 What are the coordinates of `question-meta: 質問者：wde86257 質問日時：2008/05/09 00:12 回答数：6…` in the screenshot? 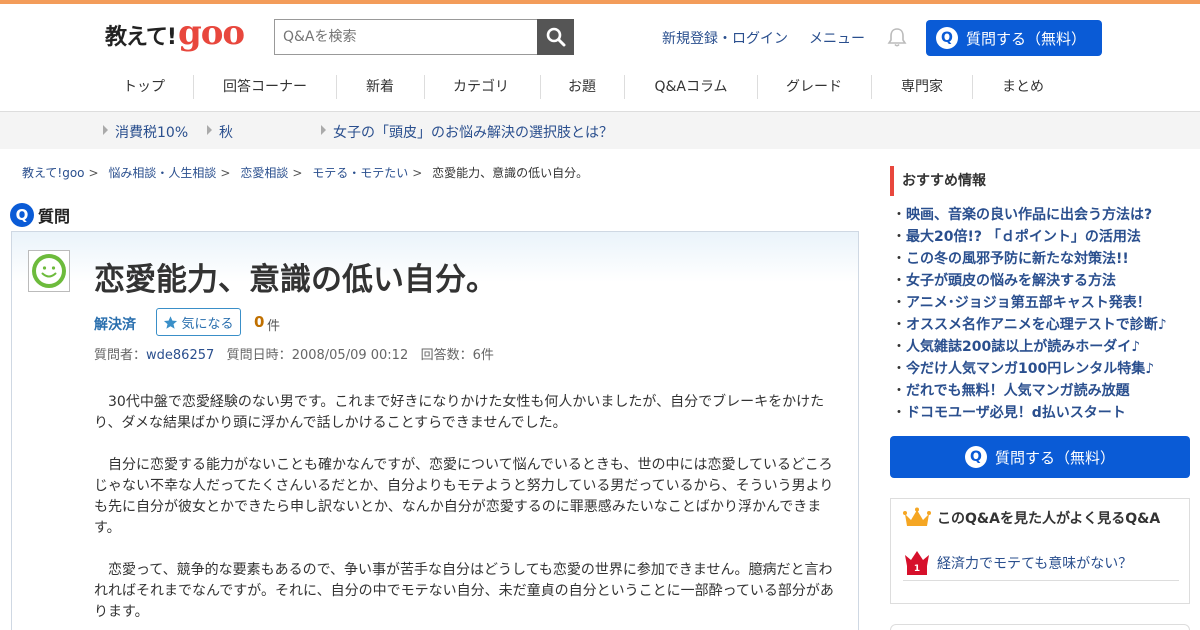 It's located at (294, 353).